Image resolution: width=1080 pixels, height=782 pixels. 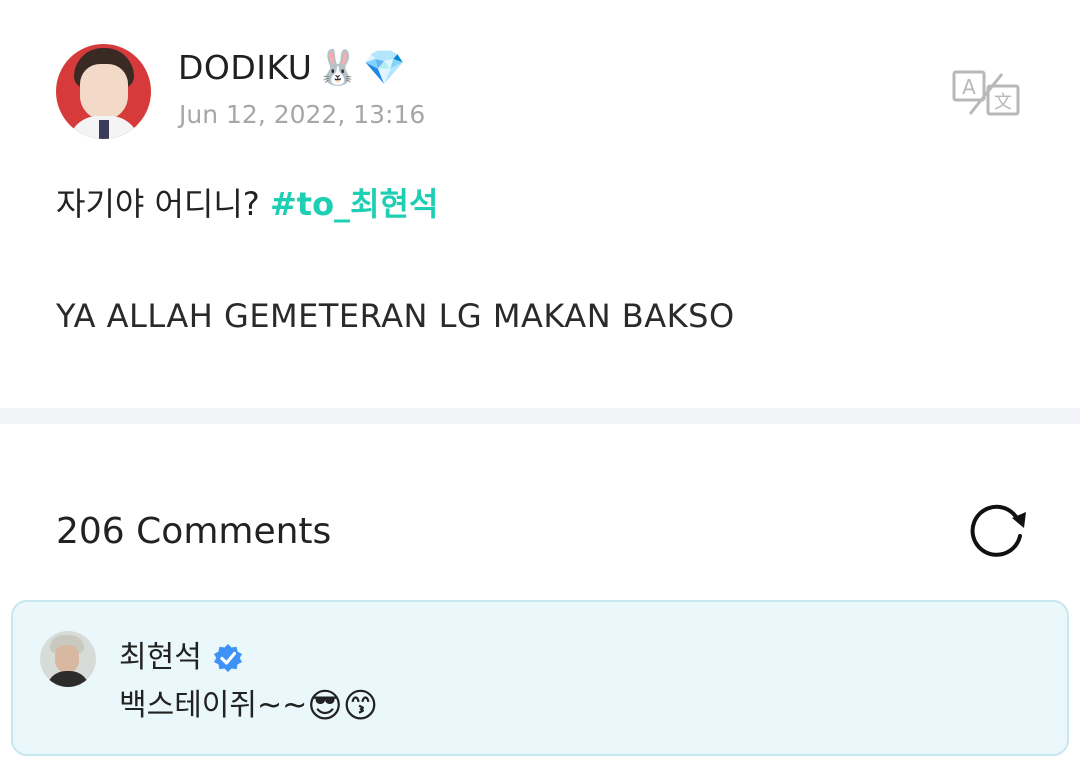 I want to click on post-text-line1: 자기야 어디니? #to_최현석, so click(x=247, y=204).